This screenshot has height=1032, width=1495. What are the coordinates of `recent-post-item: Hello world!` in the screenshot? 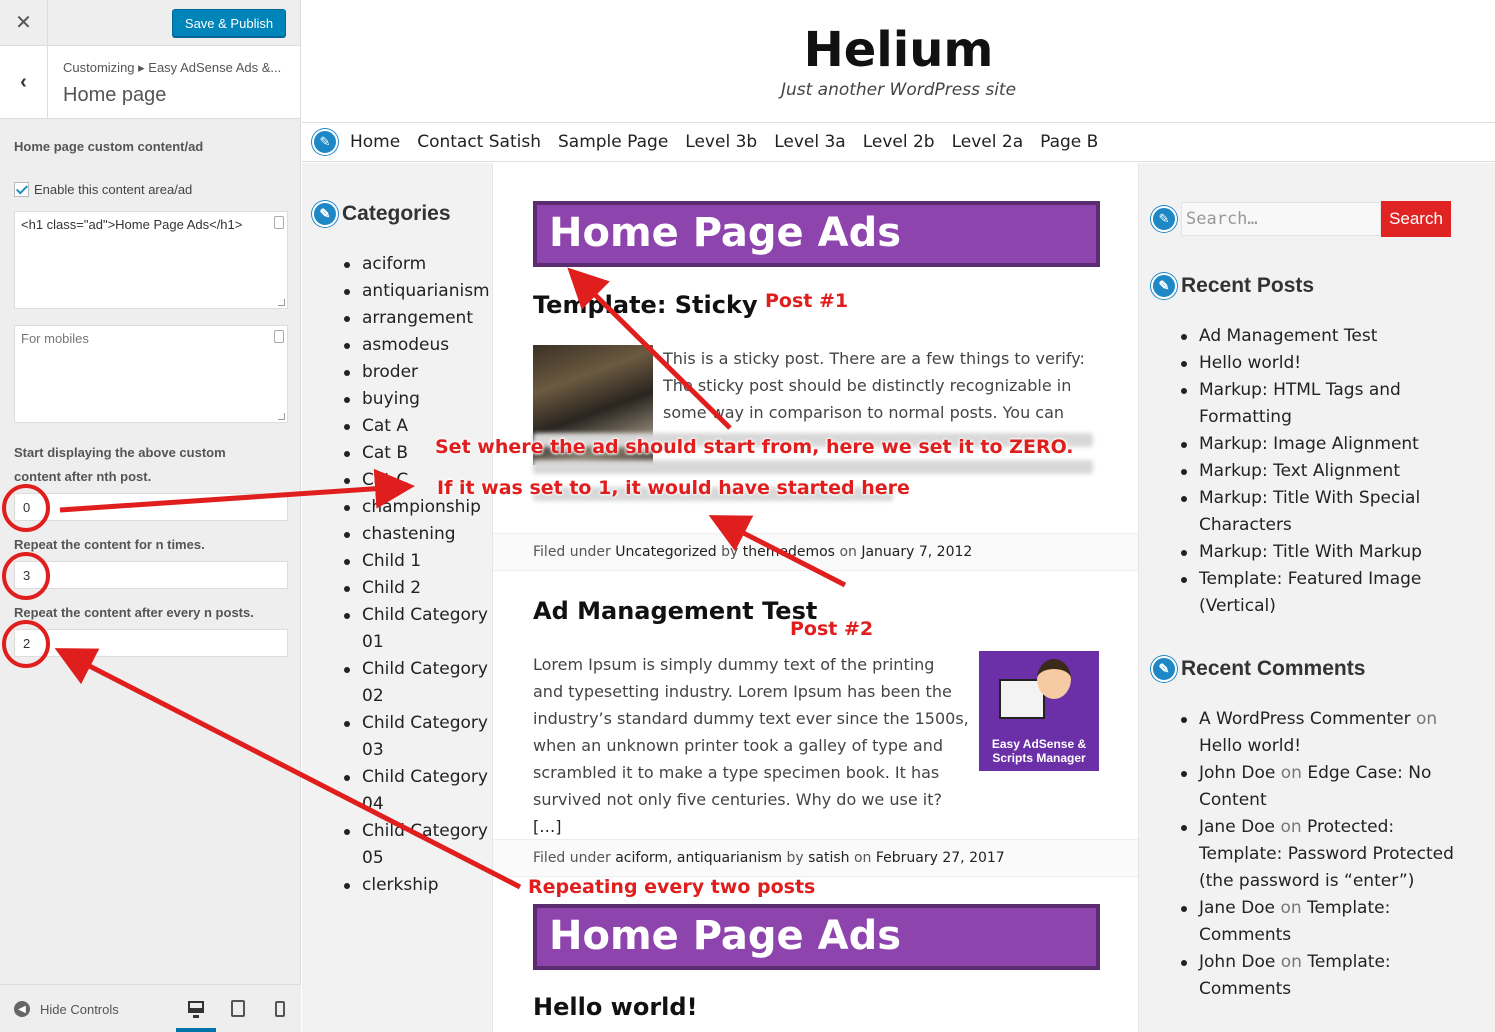 It's located at (1319, 363).